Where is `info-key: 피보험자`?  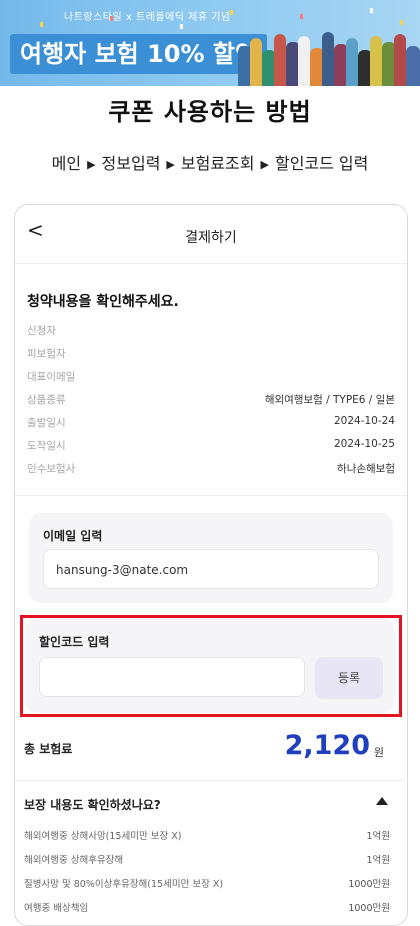
info-key: 피보험자 is located at coordinates (46, 354).